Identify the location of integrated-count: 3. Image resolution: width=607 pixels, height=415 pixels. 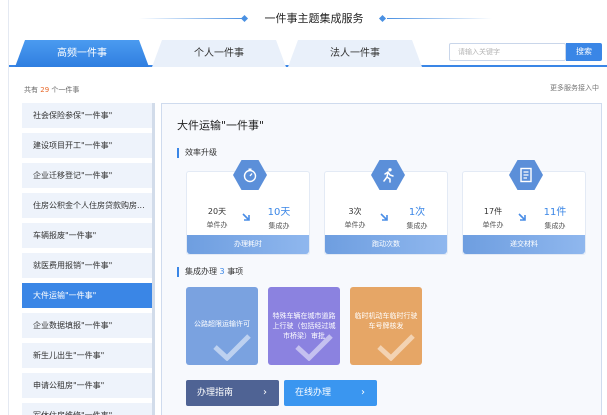
(222, 271).